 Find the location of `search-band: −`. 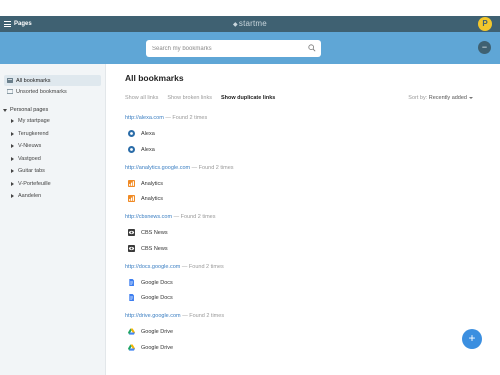

search-band: − is located at coordinates (250, 48).